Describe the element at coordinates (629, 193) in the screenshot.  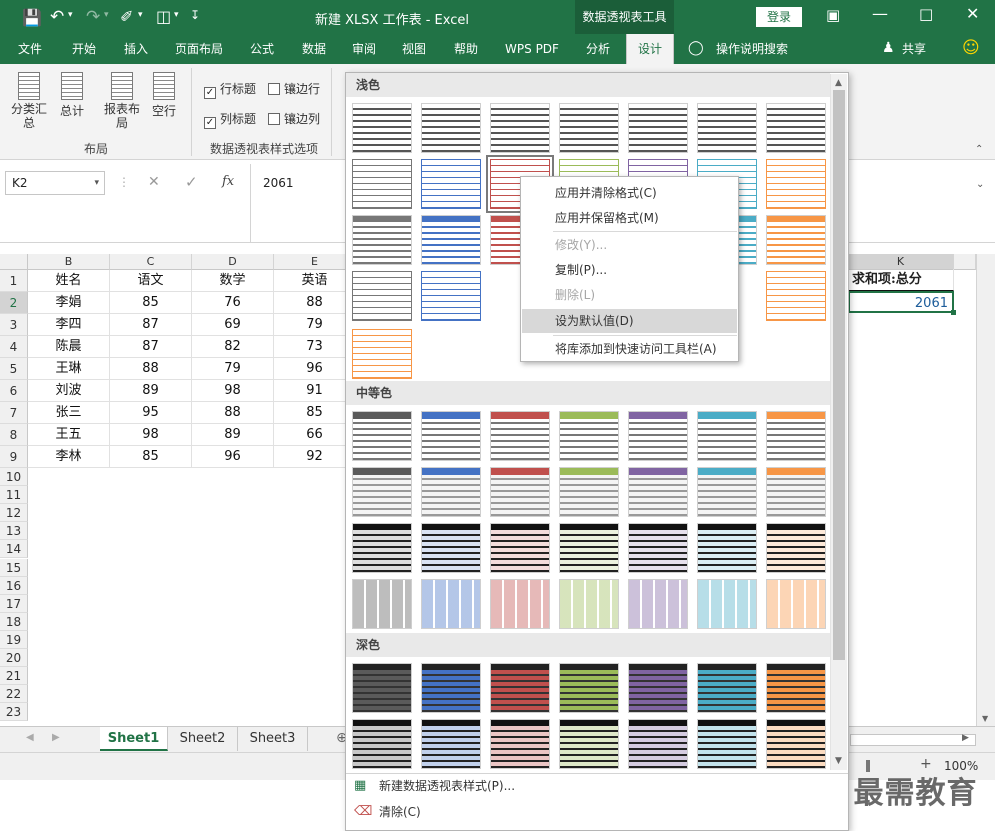
I see `menu-apply-clear-format: 应用并清除格式(C)` at that location.